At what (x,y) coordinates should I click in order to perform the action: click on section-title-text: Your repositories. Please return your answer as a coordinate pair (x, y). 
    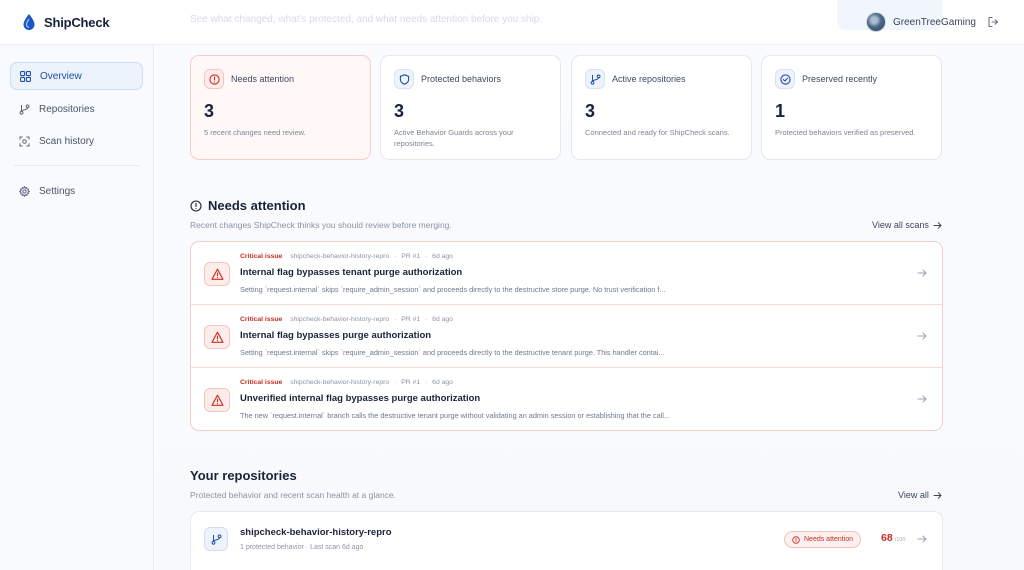
    Looking at the image, I should click on (243, 475).